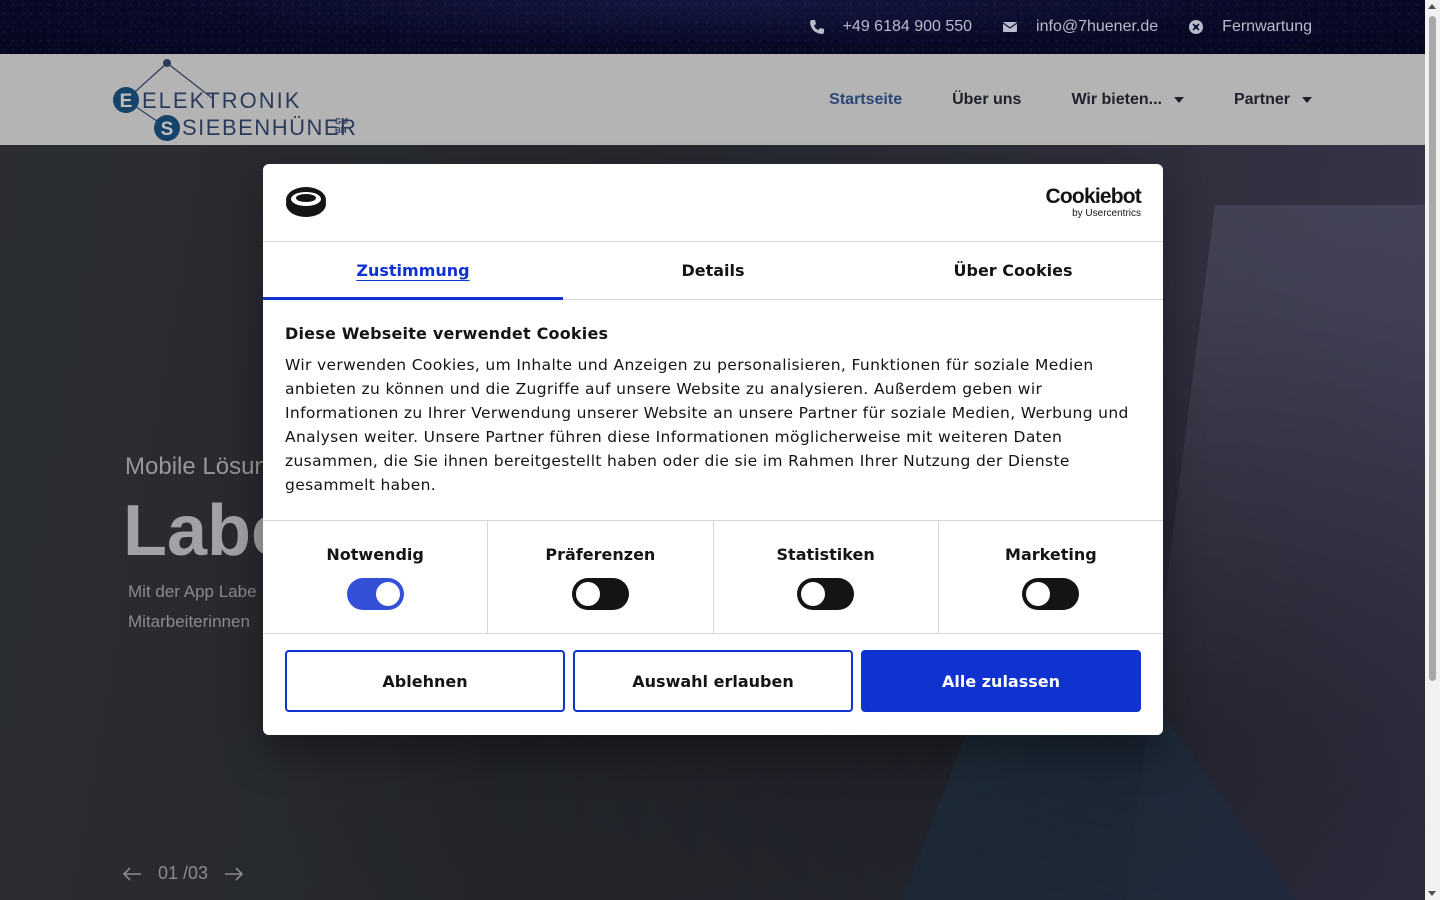  I want to click on scroll-up-icon, so click(1432, 6).